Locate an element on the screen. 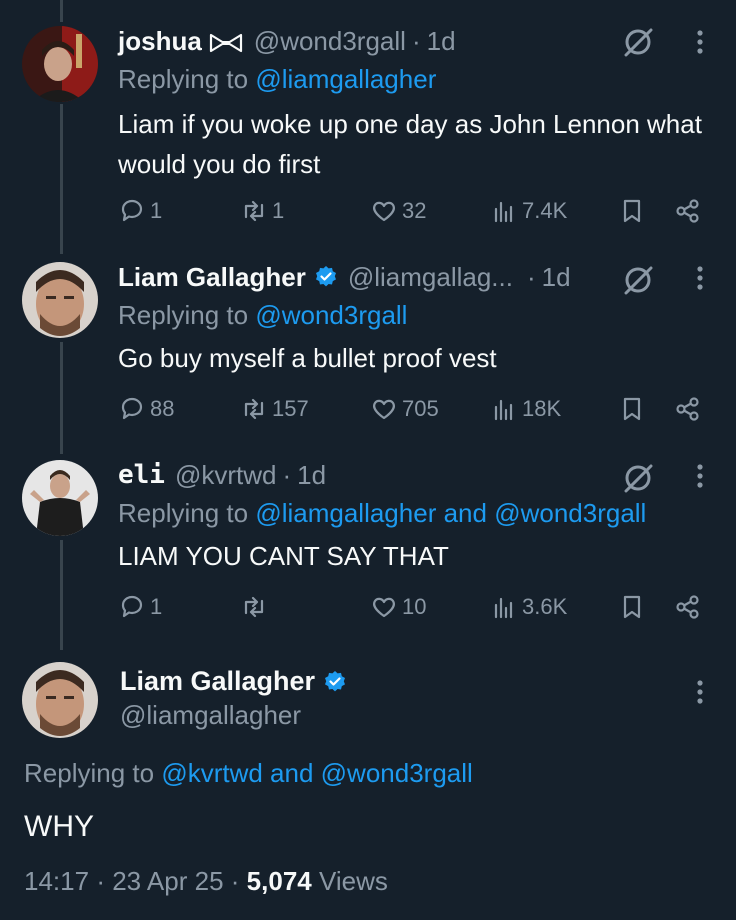 This screenshot has height=920, width=736. like-button: 10 is located at coordinates (398, 607).